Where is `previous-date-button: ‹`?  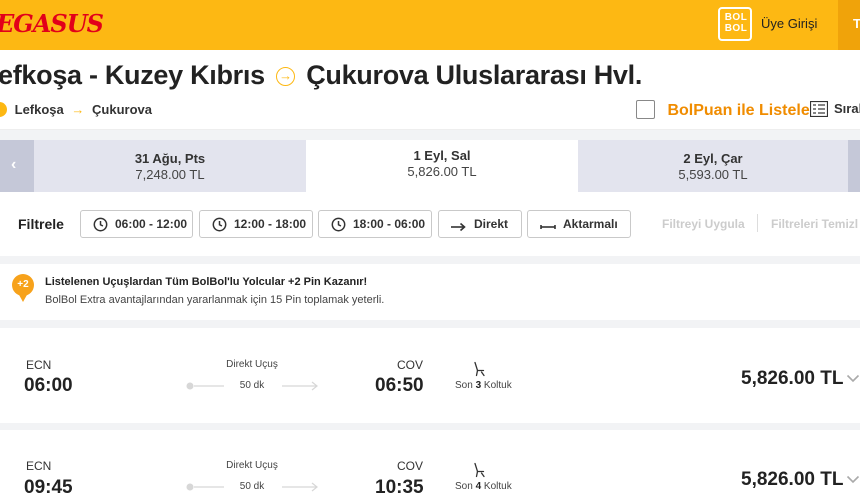
previous-date-button: ‹ is located at coordinates (17, 166).